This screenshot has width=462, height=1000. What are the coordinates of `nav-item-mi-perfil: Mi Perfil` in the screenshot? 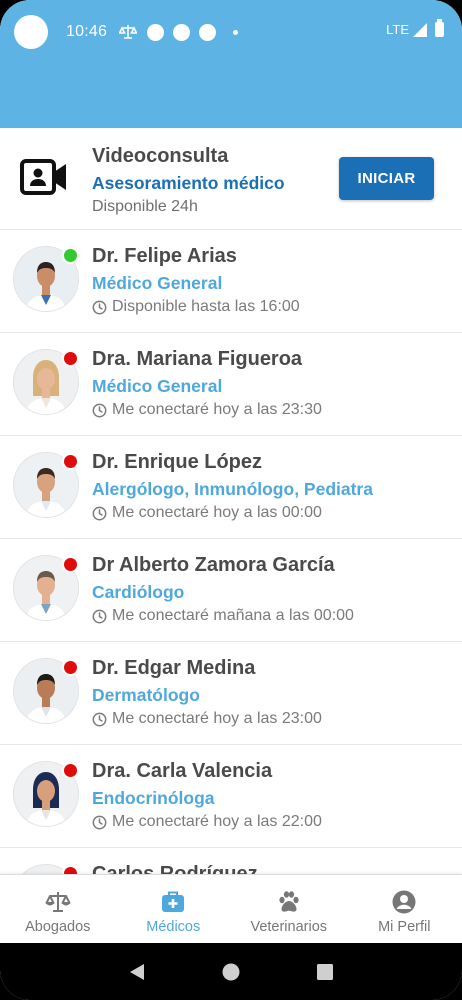 It's located at (404, 909).